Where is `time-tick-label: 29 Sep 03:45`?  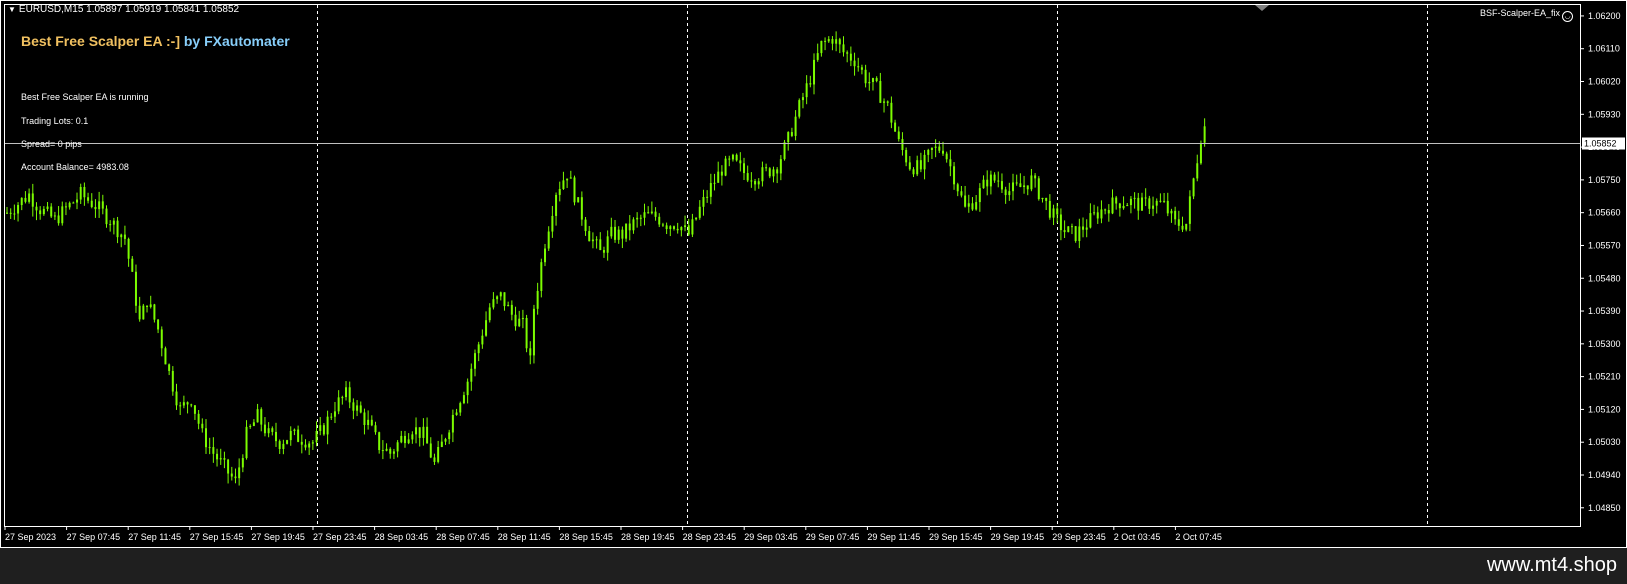 time-tick-label: 29 Sep 03:45 is located at coordinates (771, 537).